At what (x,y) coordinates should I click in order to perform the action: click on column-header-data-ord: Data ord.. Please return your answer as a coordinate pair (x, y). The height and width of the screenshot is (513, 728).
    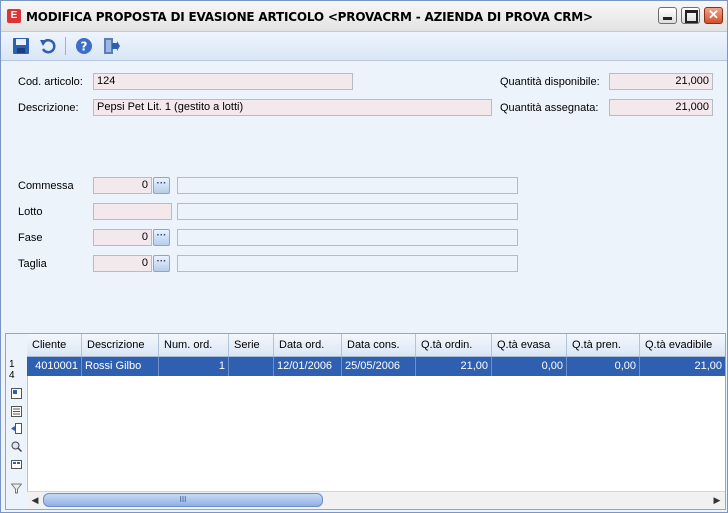
    Looking at the image, I should click on (308, 345).